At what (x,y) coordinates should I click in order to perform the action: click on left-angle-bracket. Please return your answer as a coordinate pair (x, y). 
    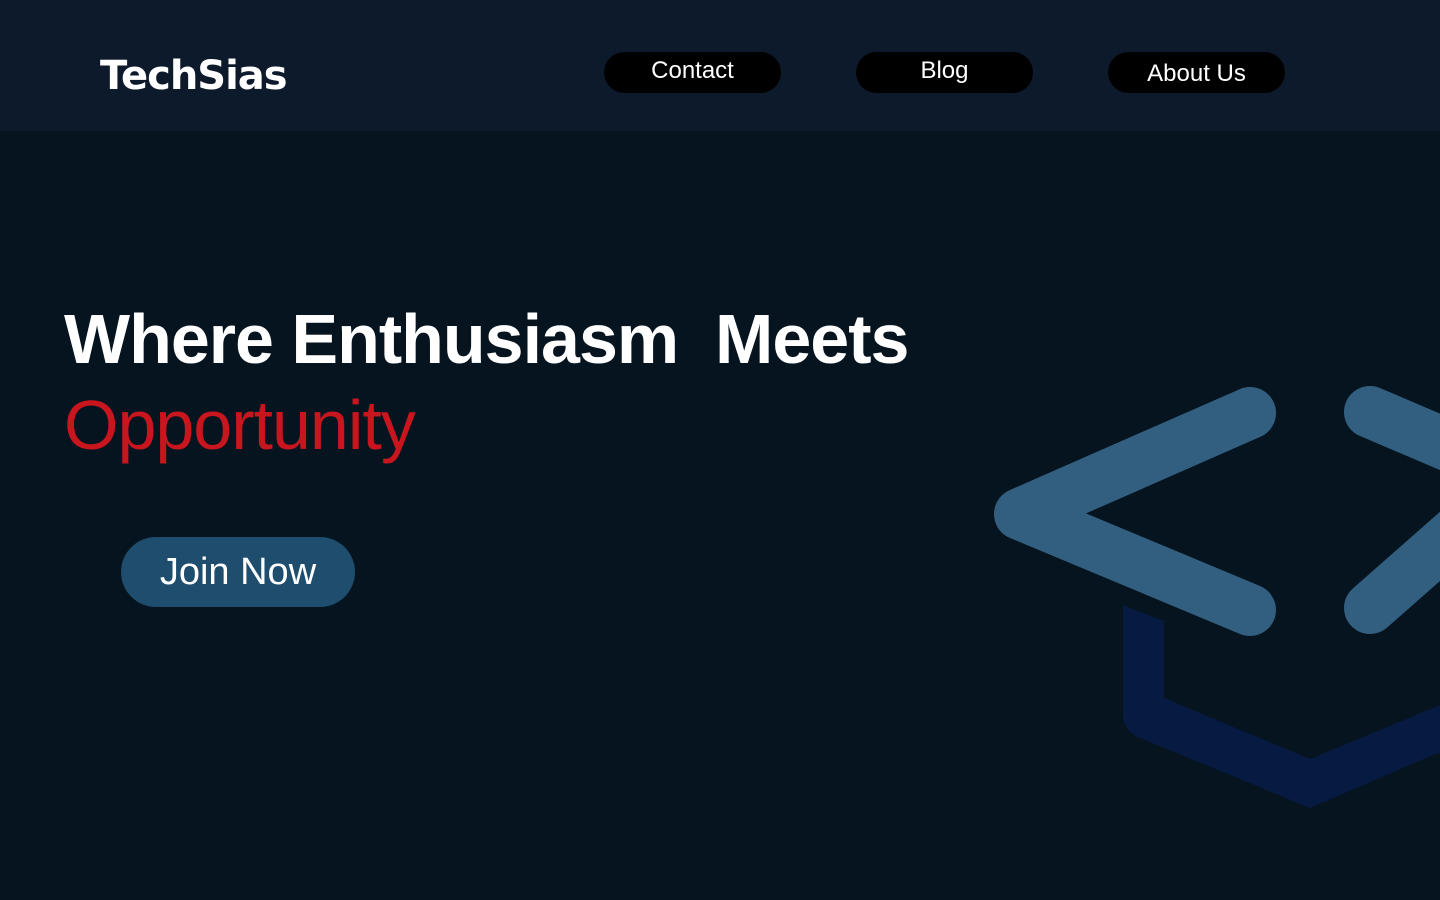
    Looking at the image, I should click on (1135, 511).